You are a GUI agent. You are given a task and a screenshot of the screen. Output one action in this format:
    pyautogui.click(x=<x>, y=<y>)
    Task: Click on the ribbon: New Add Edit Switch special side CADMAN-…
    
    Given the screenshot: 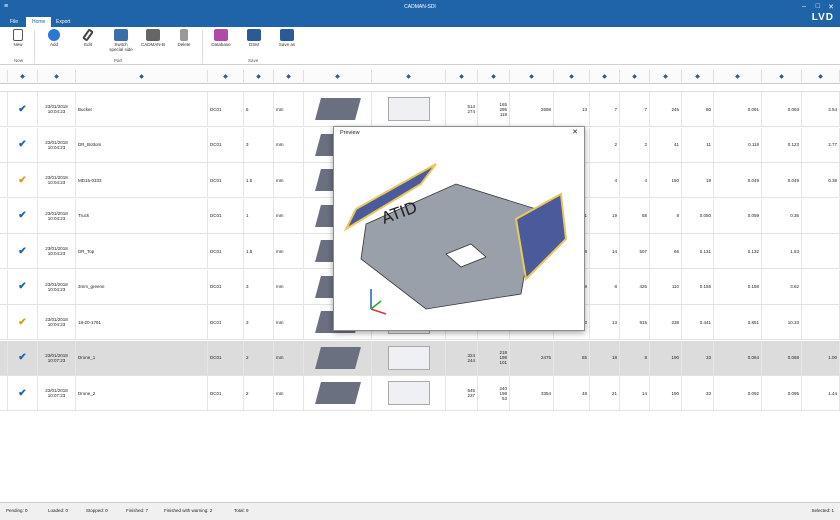 What is the action you would take?
    pyautogui.click(x=420, y=46)
    